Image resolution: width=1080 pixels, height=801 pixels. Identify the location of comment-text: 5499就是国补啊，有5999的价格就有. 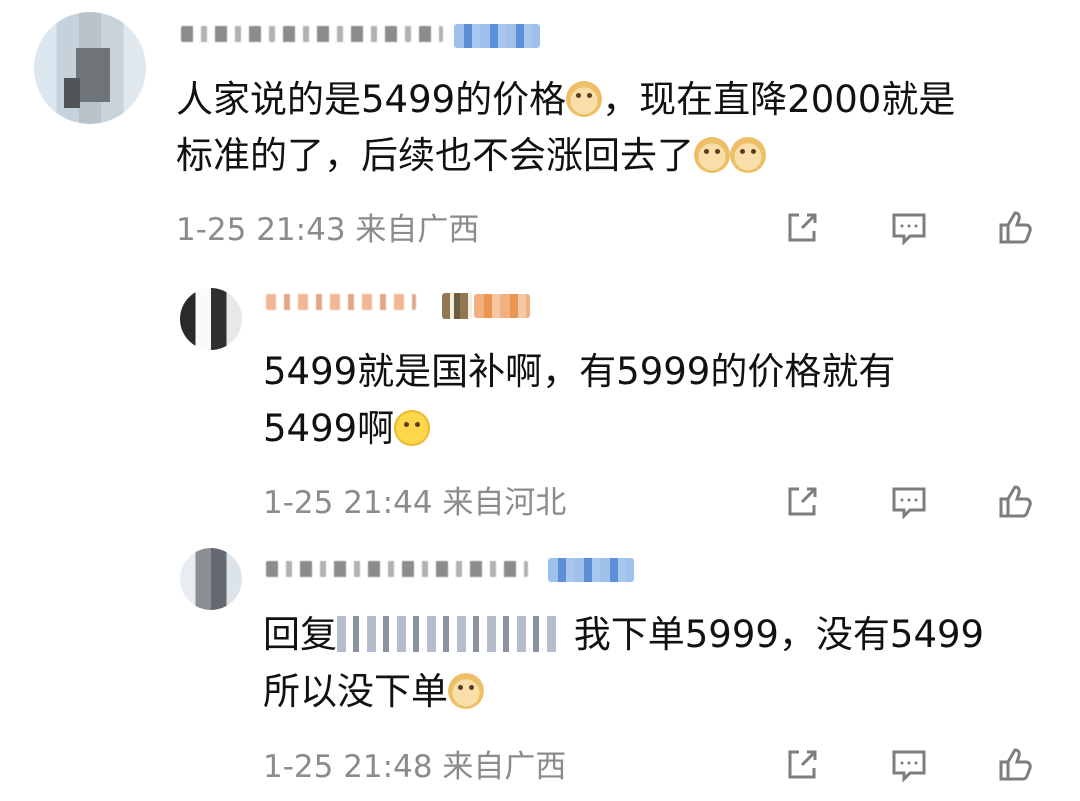
(579, 372).